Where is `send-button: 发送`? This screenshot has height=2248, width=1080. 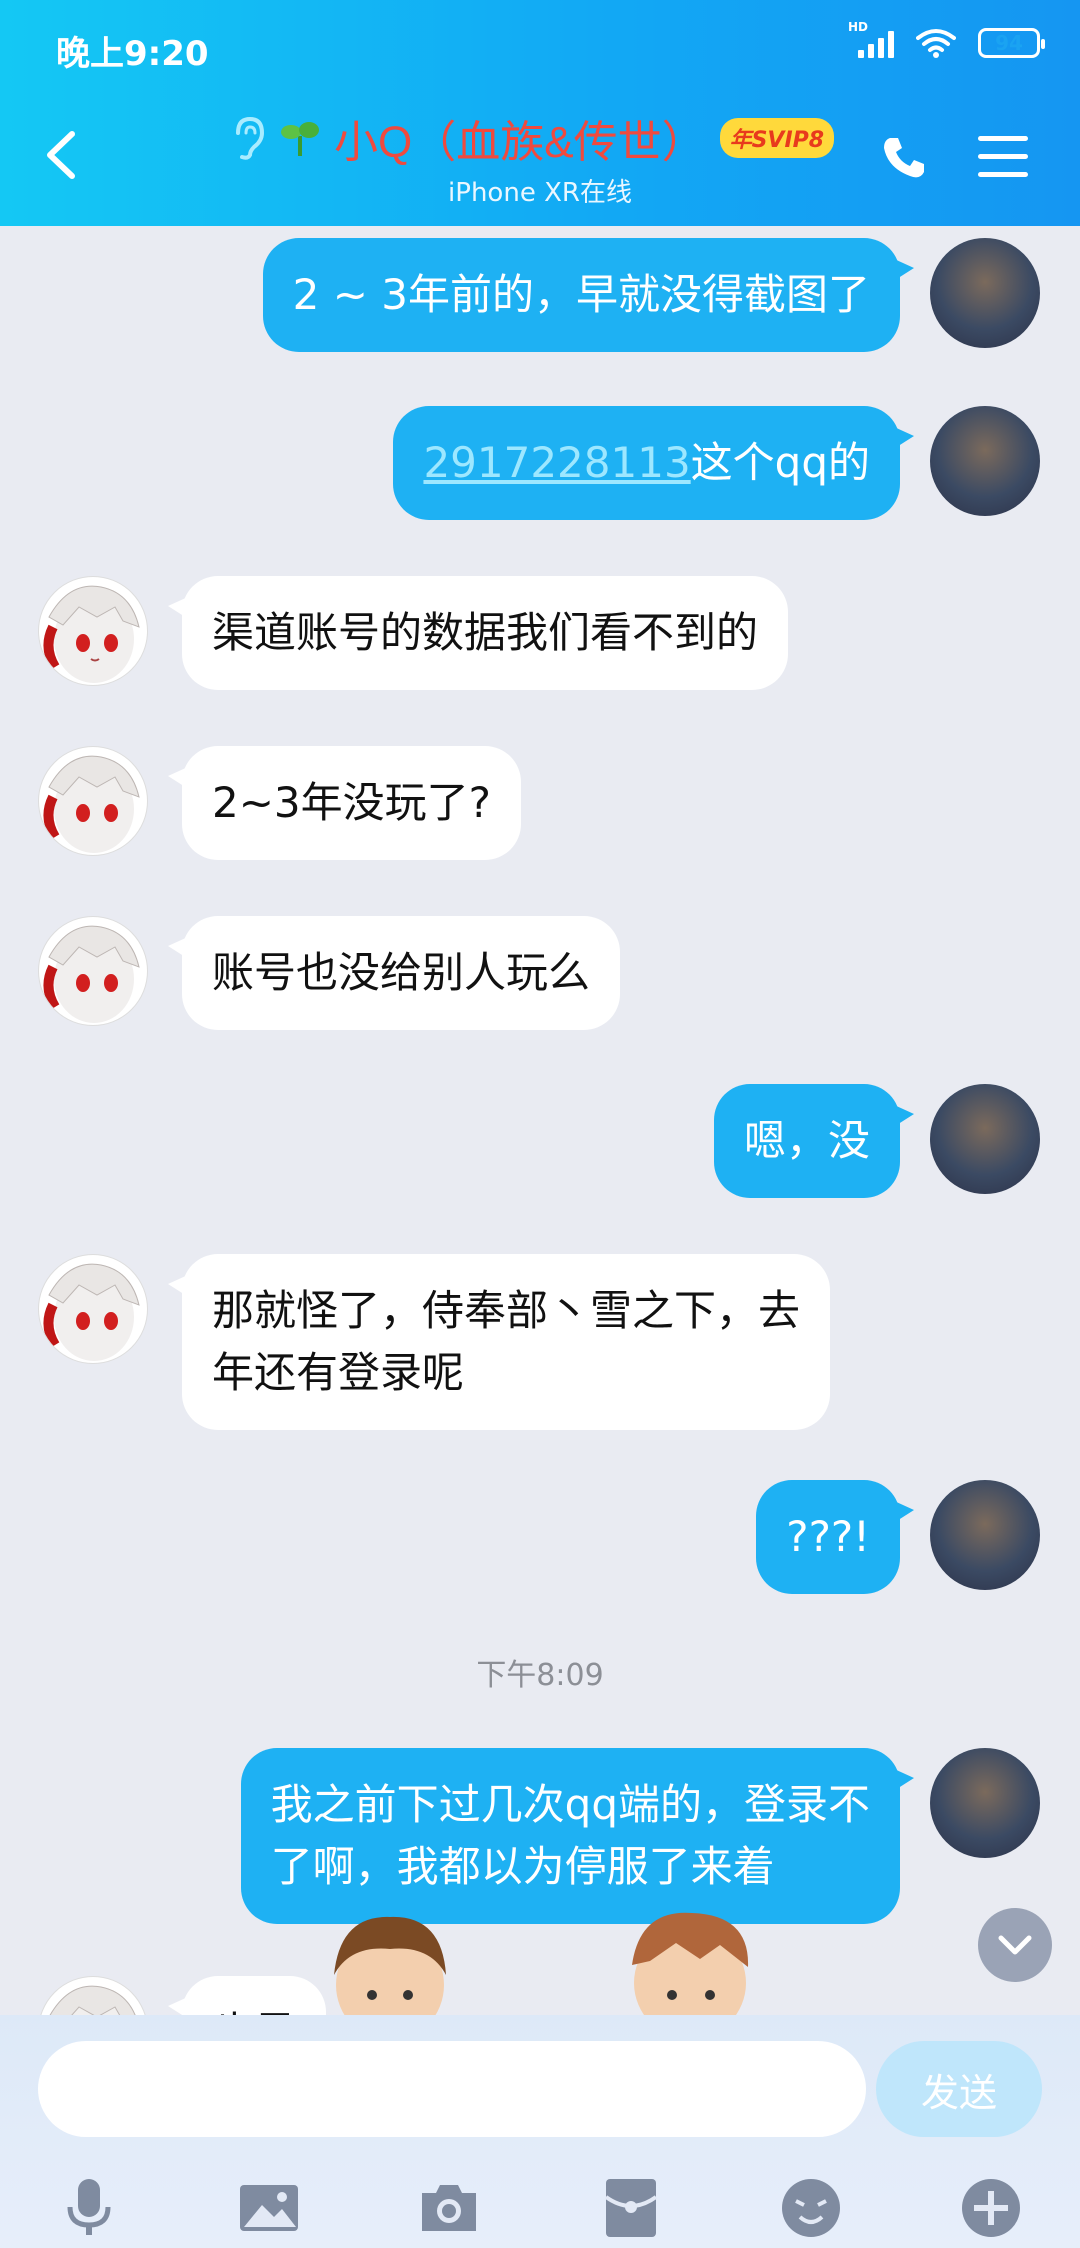 send-button: 发送 is located at coordinates (959, 2089).